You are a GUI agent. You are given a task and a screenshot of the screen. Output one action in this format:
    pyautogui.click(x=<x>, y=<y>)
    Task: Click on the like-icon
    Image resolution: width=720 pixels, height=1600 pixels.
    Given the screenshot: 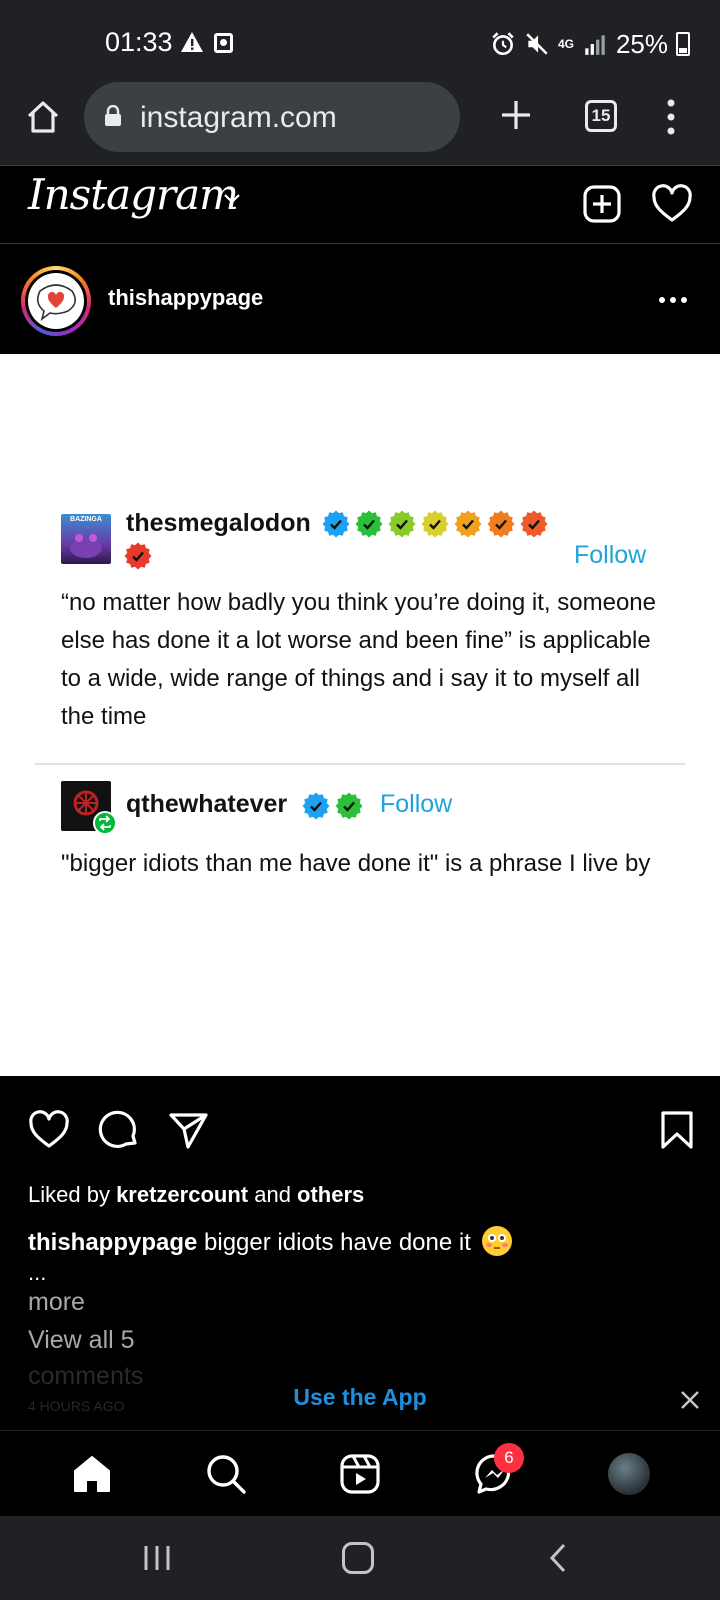 What is the action you would take?
    pyautogui.click(x=49, y=1130)
    